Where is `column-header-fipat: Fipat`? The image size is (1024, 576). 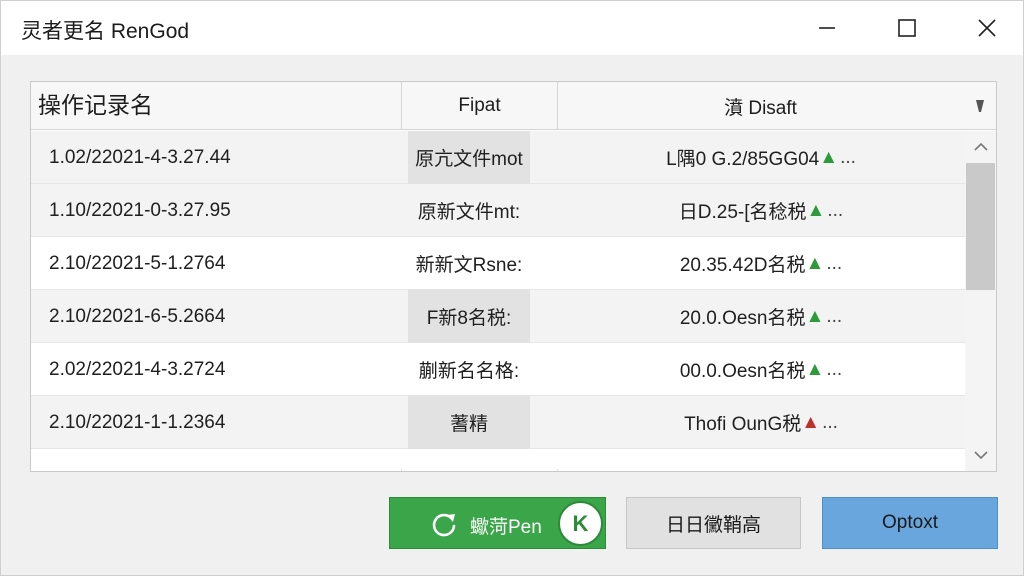
column-header-fipat: Fipat is located at coordinates (479, 106).